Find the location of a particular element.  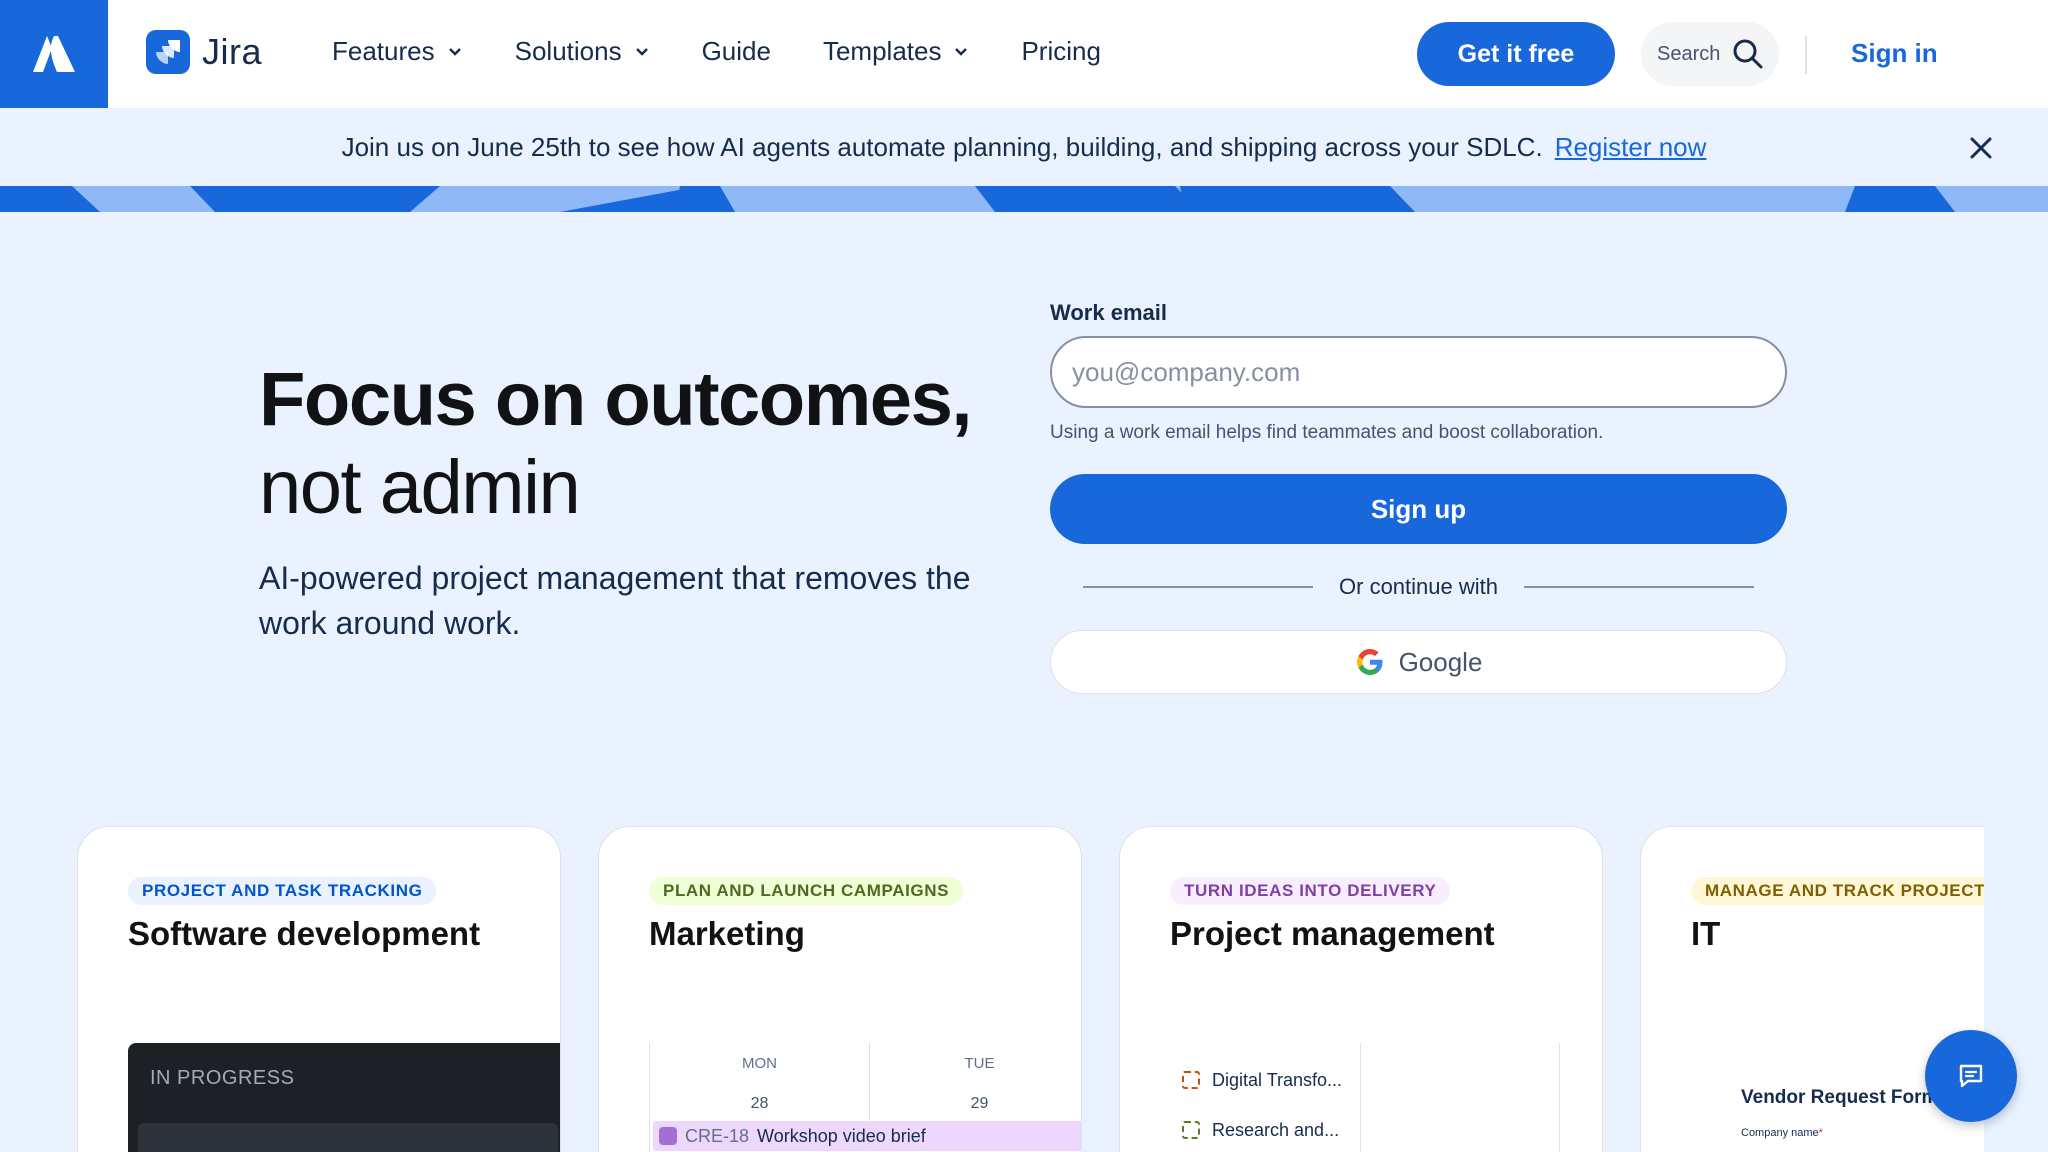

event-key: CRE-18 is located at coordinates (717, 1135).